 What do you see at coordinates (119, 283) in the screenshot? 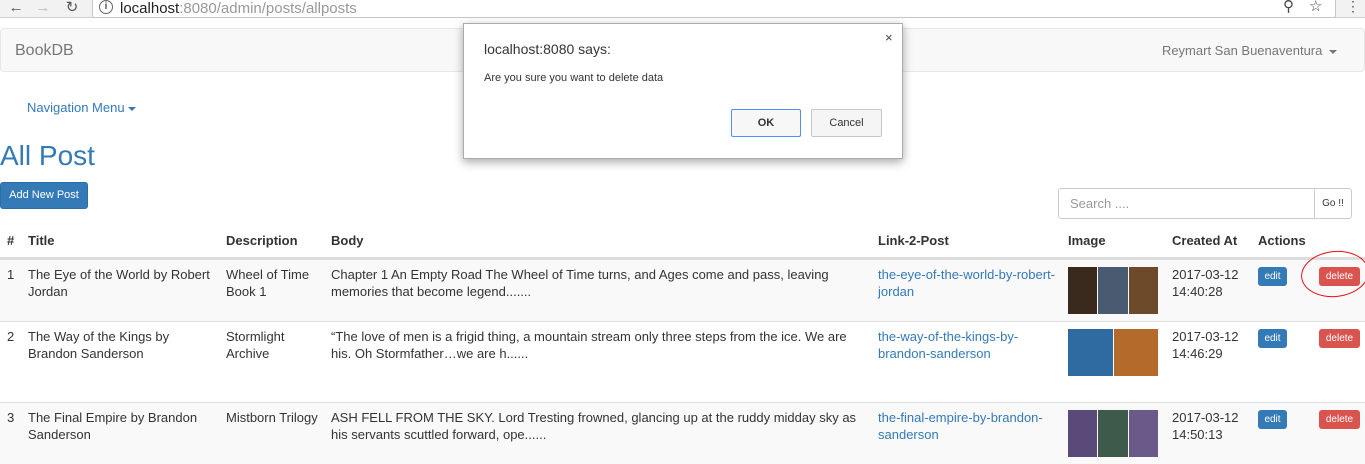
I see `row-title: The Eye of the World by Robert Jordan` at bounding box center [119, 283].